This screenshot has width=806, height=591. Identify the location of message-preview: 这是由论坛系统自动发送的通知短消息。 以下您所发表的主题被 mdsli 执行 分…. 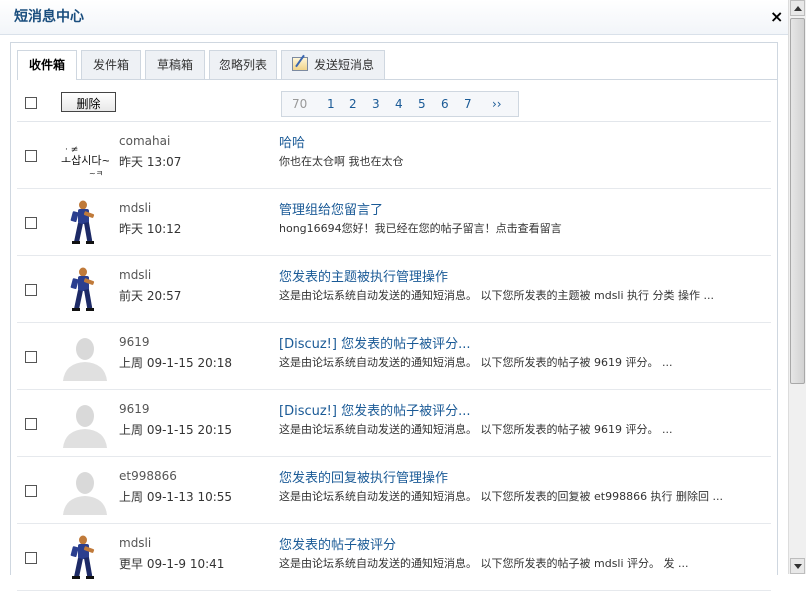
(497, 295).